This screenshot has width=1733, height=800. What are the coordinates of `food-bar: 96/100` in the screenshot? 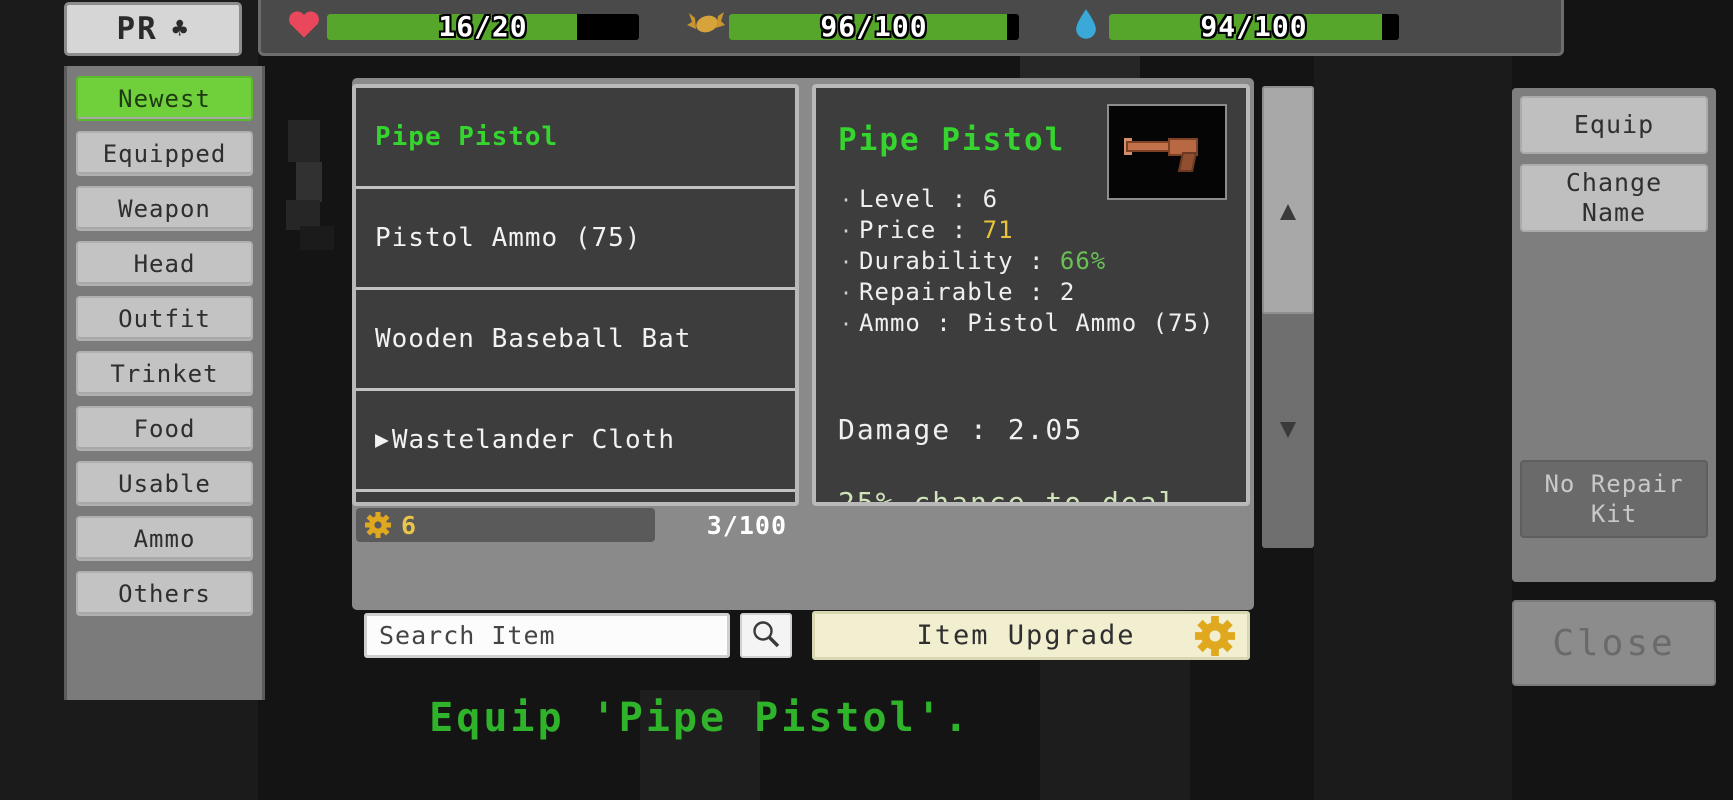 It's located at (874, 26).